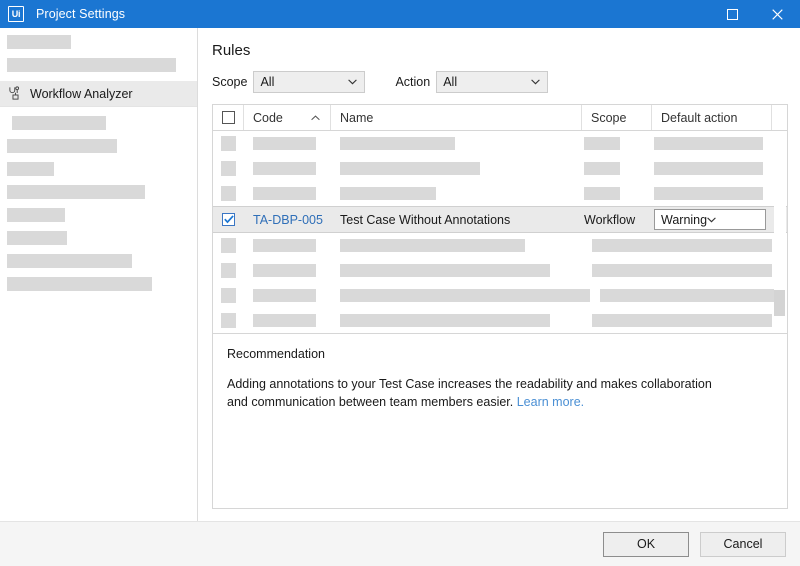 Image resolution: width=800 pixels, height=566 pixels. Describe the element at coordinates (456, 117) in the screenshot. I see `table-header-name: Name` at that location.